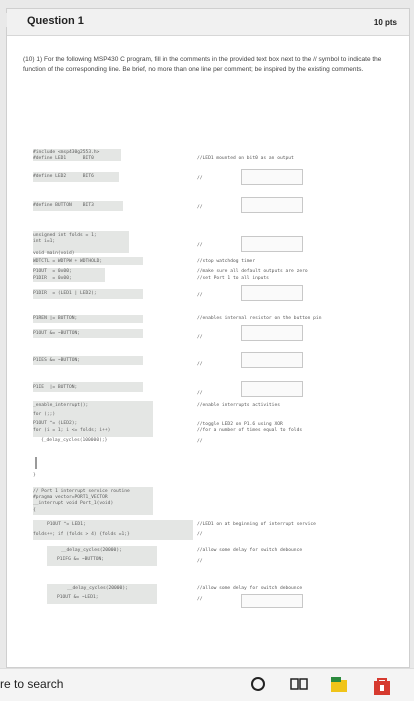 The height and width of the screenshot is (701, 414). I want to click on code-line: P1IES &= ~BUTTON;, so click(57, 360).